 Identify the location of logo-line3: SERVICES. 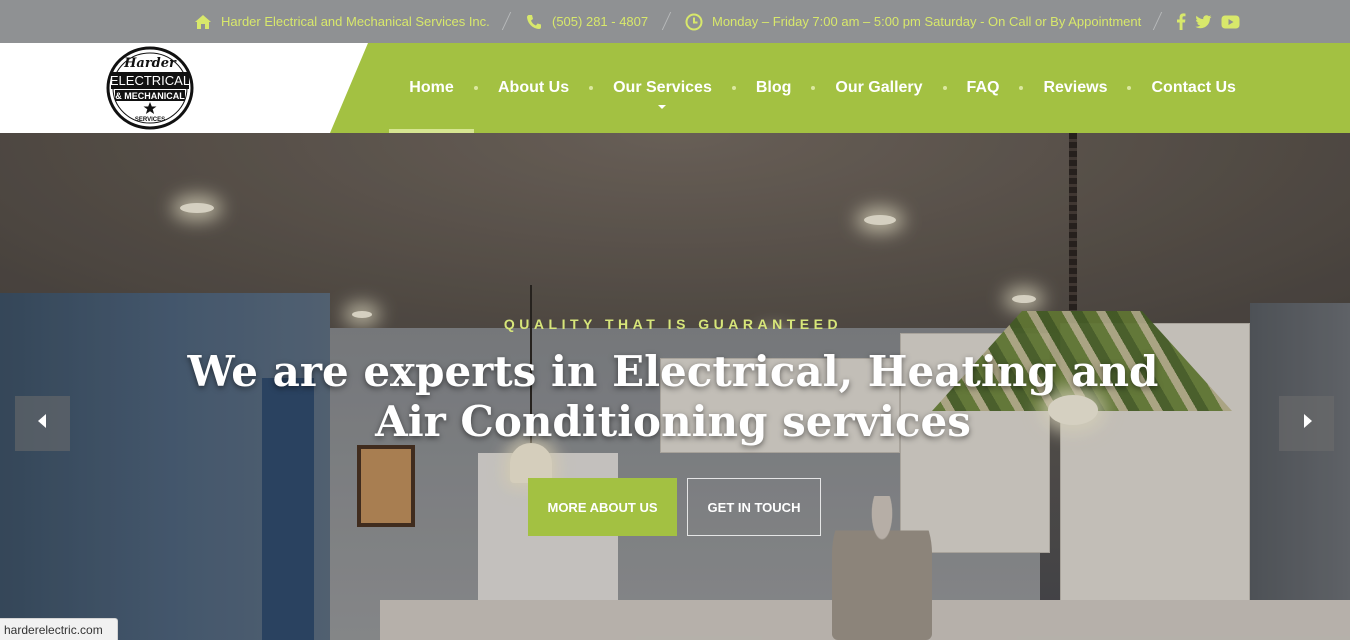
(150, 120).